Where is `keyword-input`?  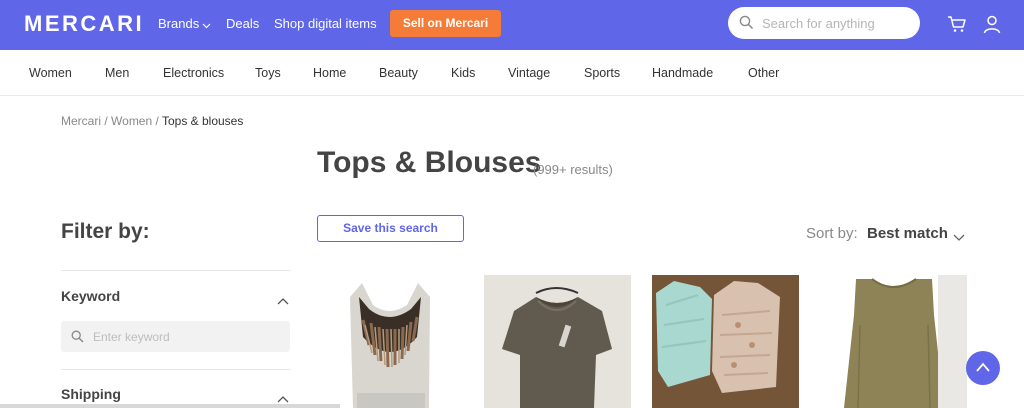 keyword-input is located at coordinates (188, 337).